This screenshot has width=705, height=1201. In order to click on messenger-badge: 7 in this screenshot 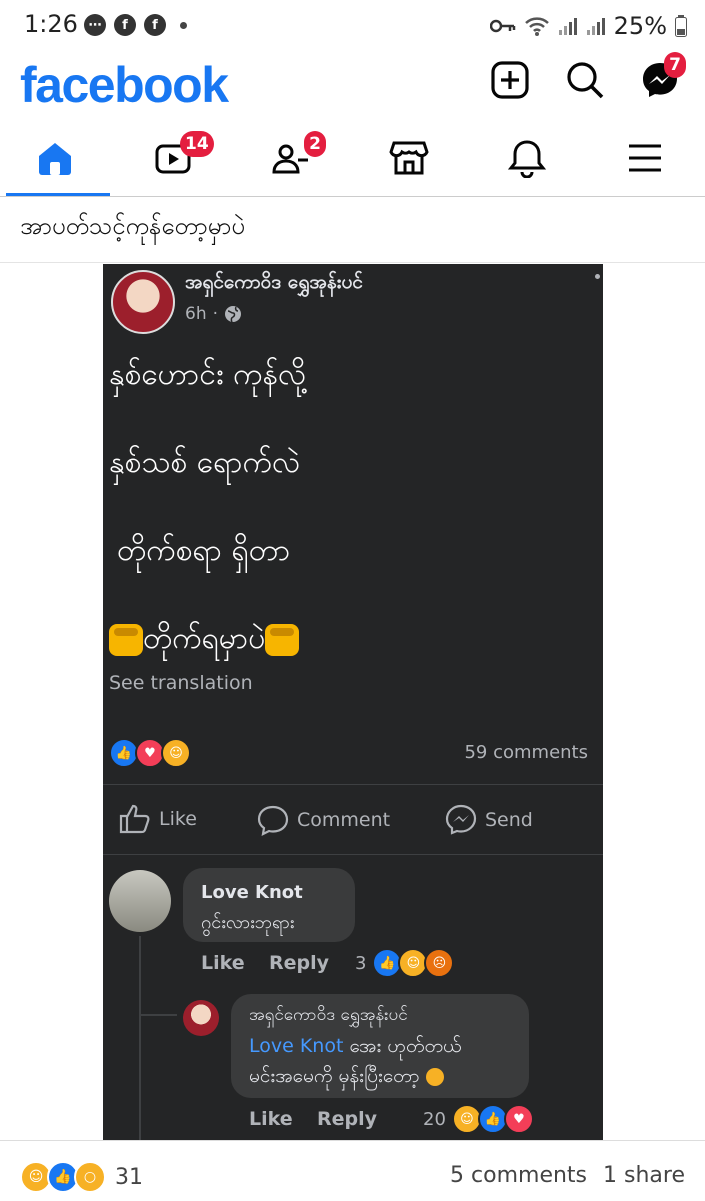, I will do `click(675, 65)`.